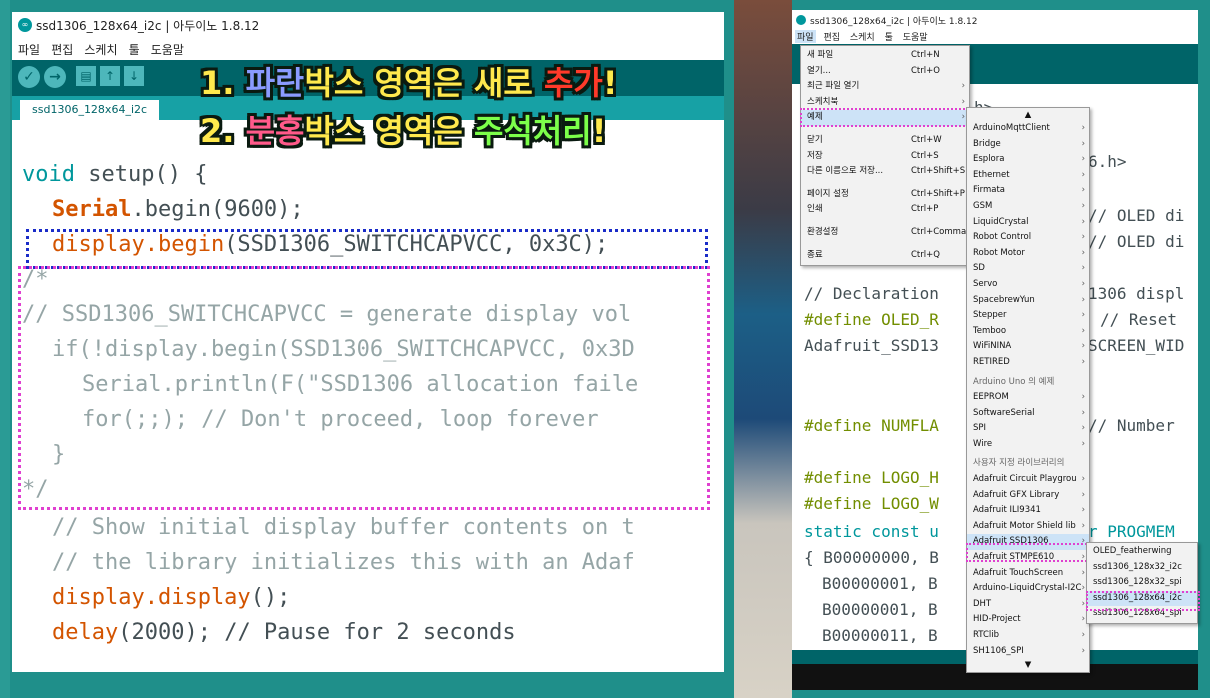 The image size is (1210, 698). What do you see at coordinates (90, 110) in the screenshot?
I see `tab-sketch: ssd1306_128x64_i2c` at bounding box center [90, 110].